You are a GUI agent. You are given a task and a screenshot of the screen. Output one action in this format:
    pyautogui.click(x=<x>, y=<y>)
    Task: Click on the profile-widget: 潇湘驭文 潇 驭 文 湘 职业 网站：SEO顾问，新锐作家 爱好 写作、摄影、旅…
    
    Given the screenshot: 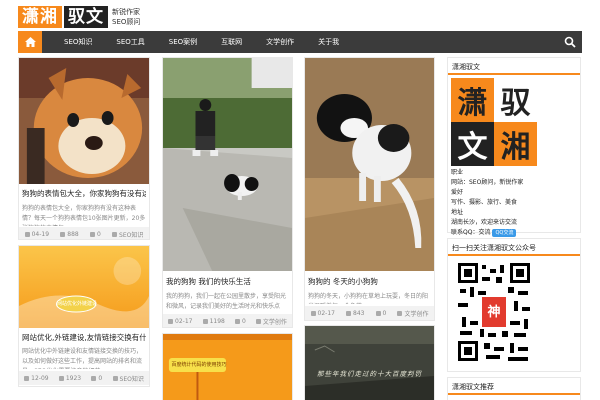 What is the action you would take?
    pyautogui.click(x=514, y=147)
    